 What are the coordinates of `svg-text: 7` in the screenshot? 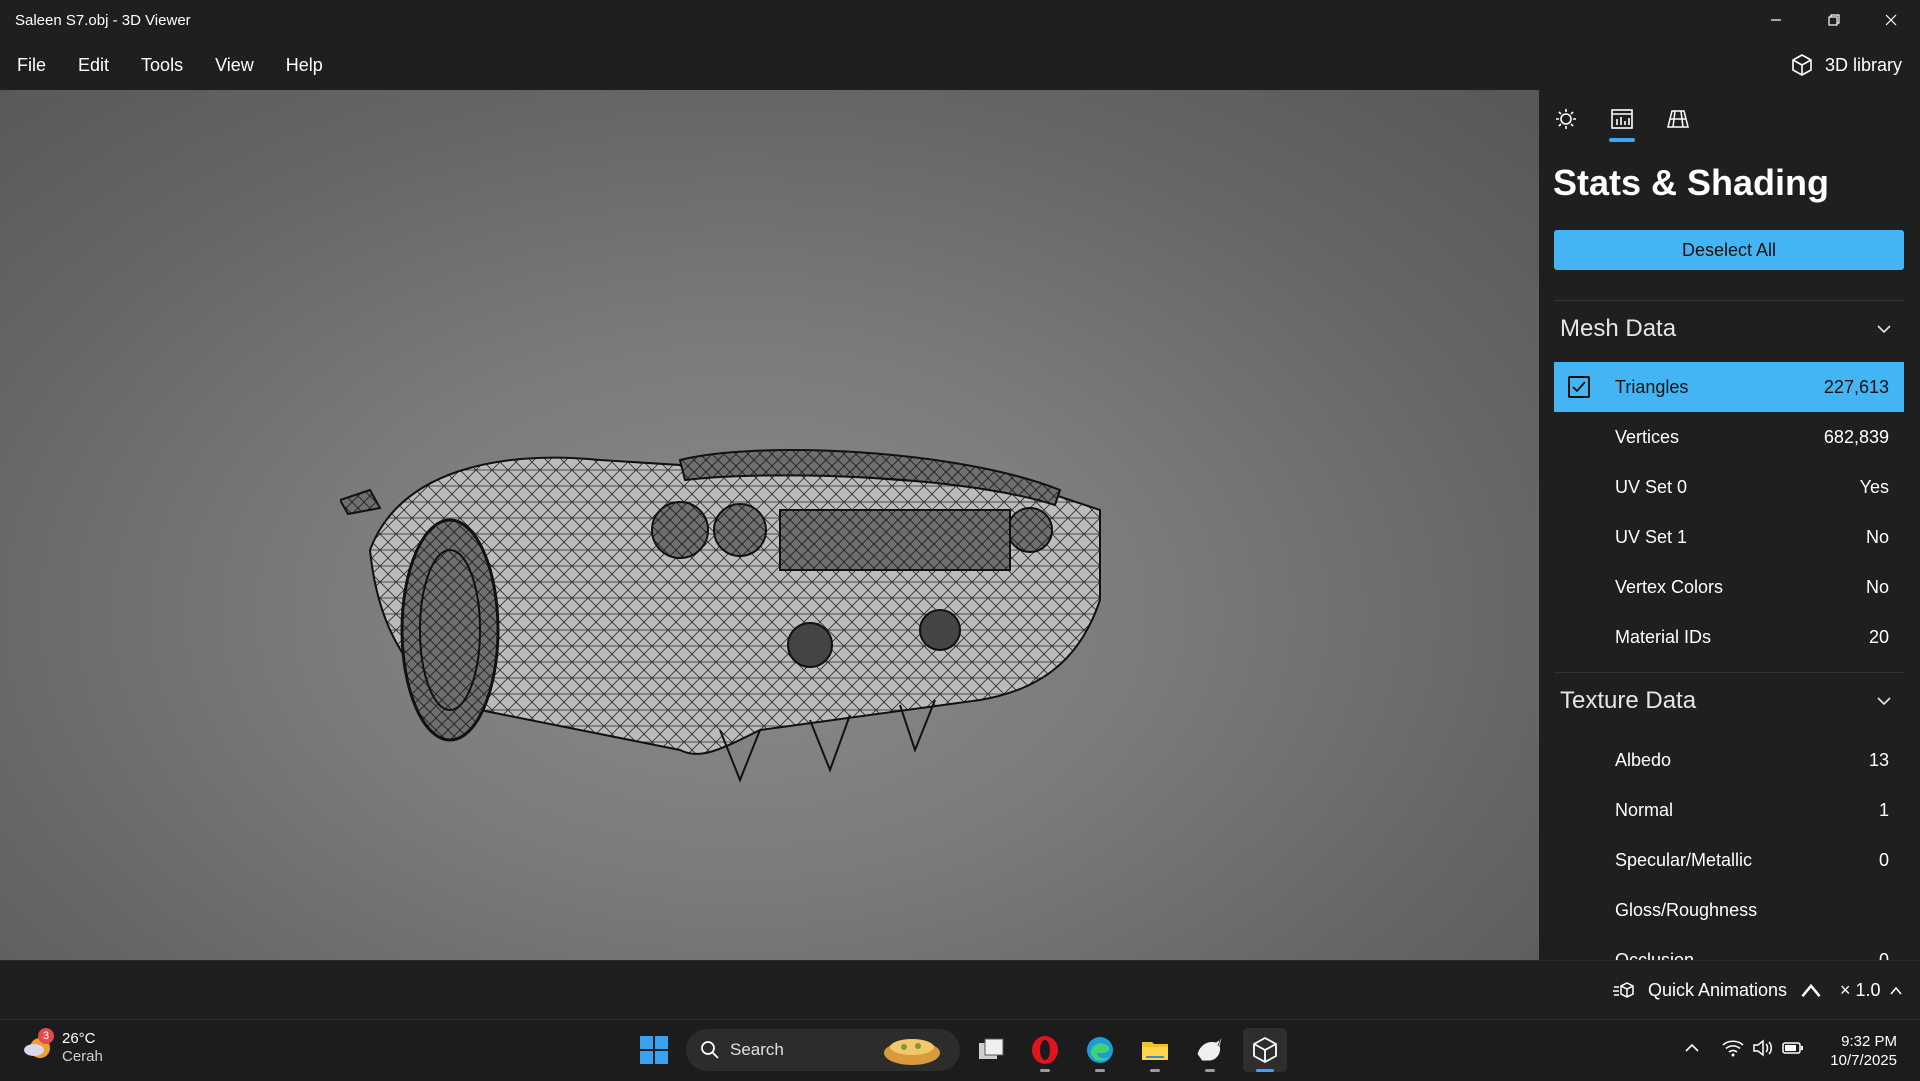 It's located at (1218, 1043).